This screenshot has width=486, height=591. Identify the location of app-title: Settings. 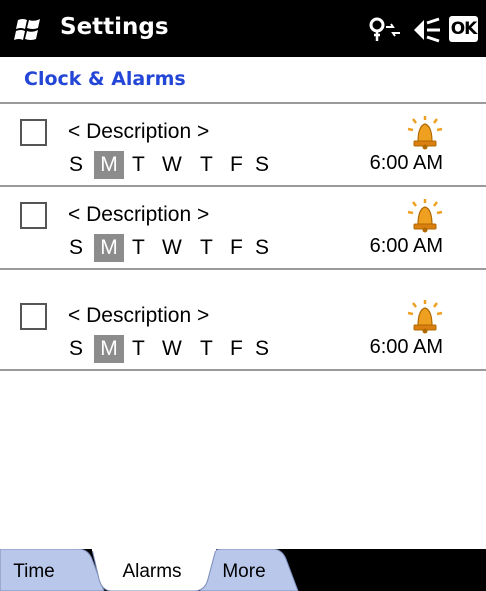
(114, 27).